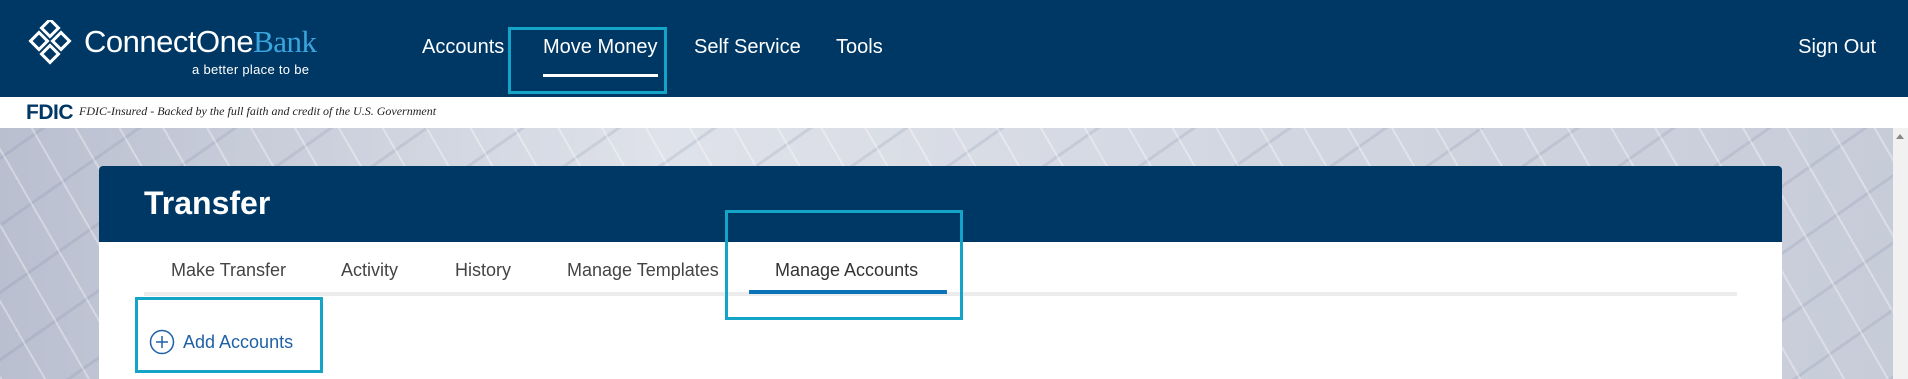 Image resolution: width=1908 pixels, height=379 pixels. What do you see at coordinates (643, 270) in the screenshot?
I see `tab-manage-templates: Manage Templates` at bounding box center [643, 270].